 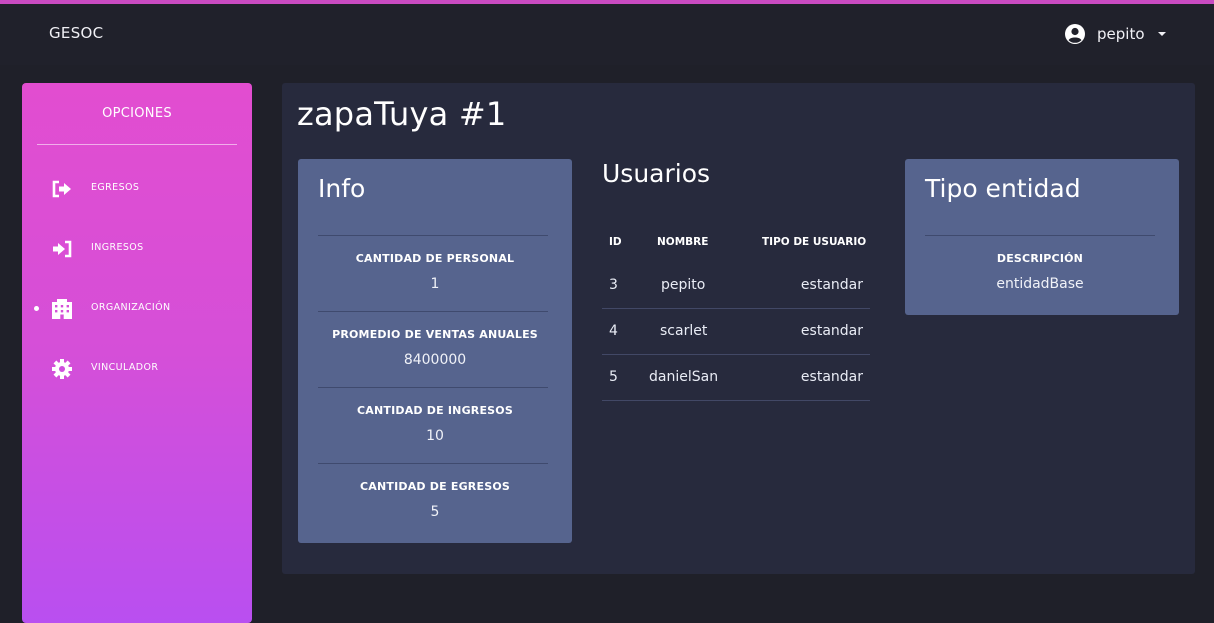 I want to click on sidebar-item-label: VINCULADOR, so click(x=125, y=367).